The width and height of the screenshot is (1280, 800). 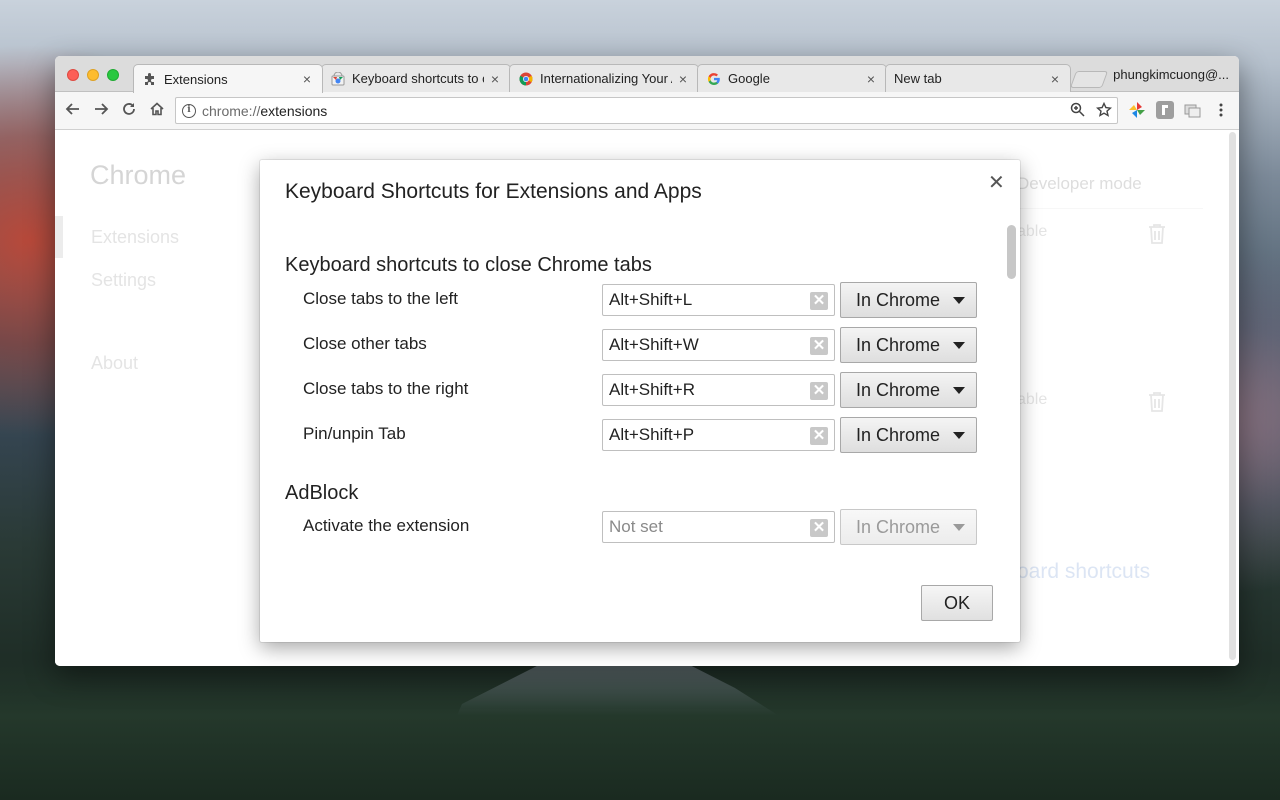 I want to click on back-arrow-icon, so click(x=73, y=111).